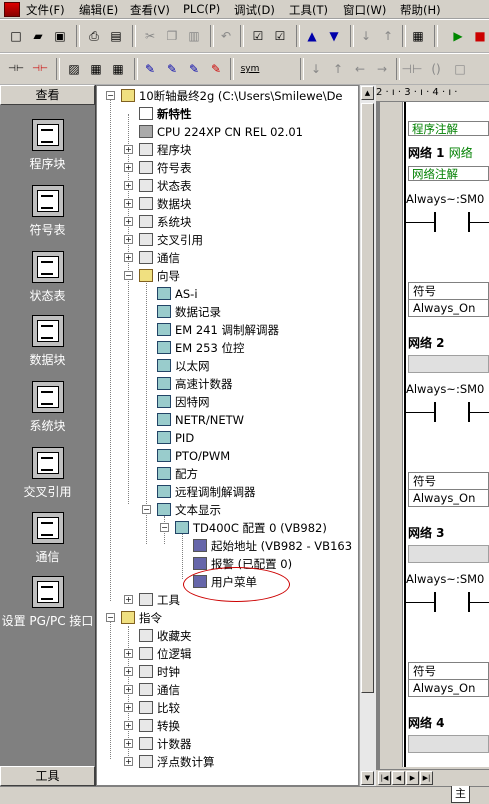 The height and width of the screenshot is (804, 489). Describe the element at coordinates (458, 36) in the screenshot. I see `run-icon: ▶` at that location.